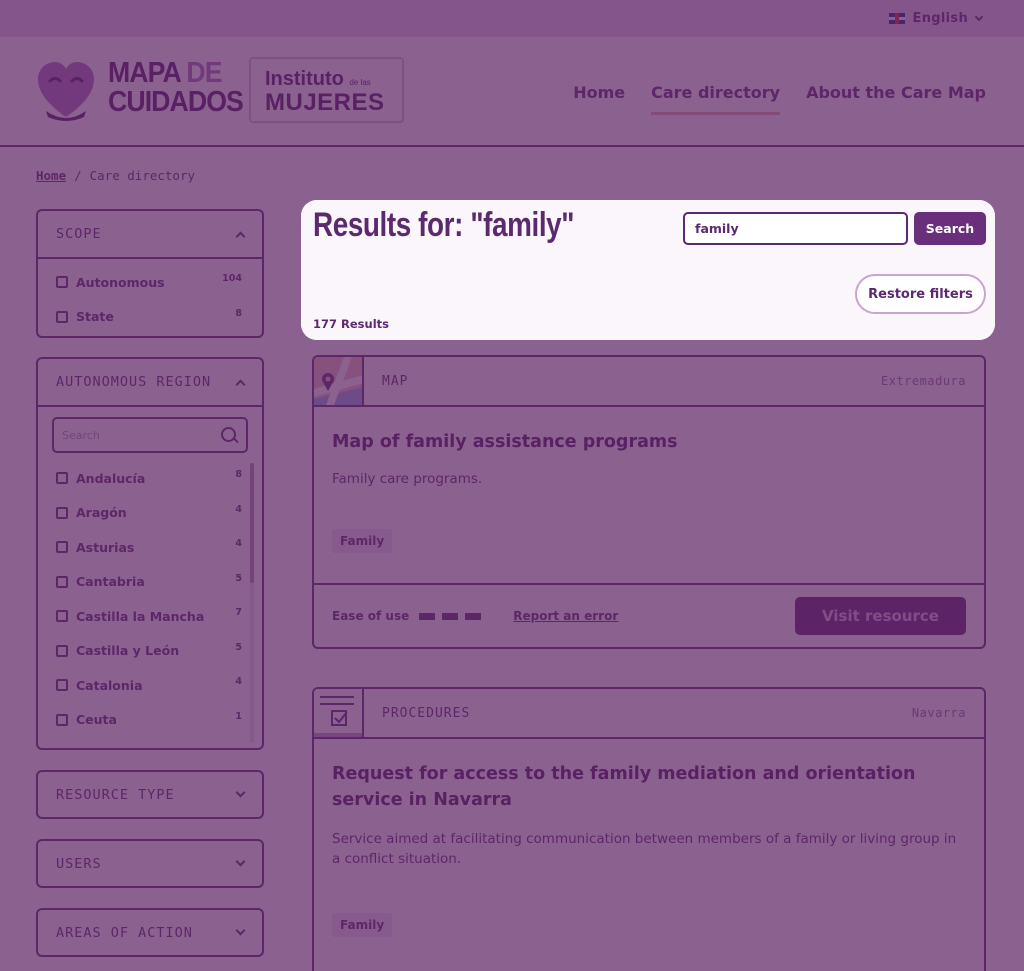 The height and width of the screenshot is (971, 1024). I want to click on filter-option: Andalucía 8, so click(150, 478).